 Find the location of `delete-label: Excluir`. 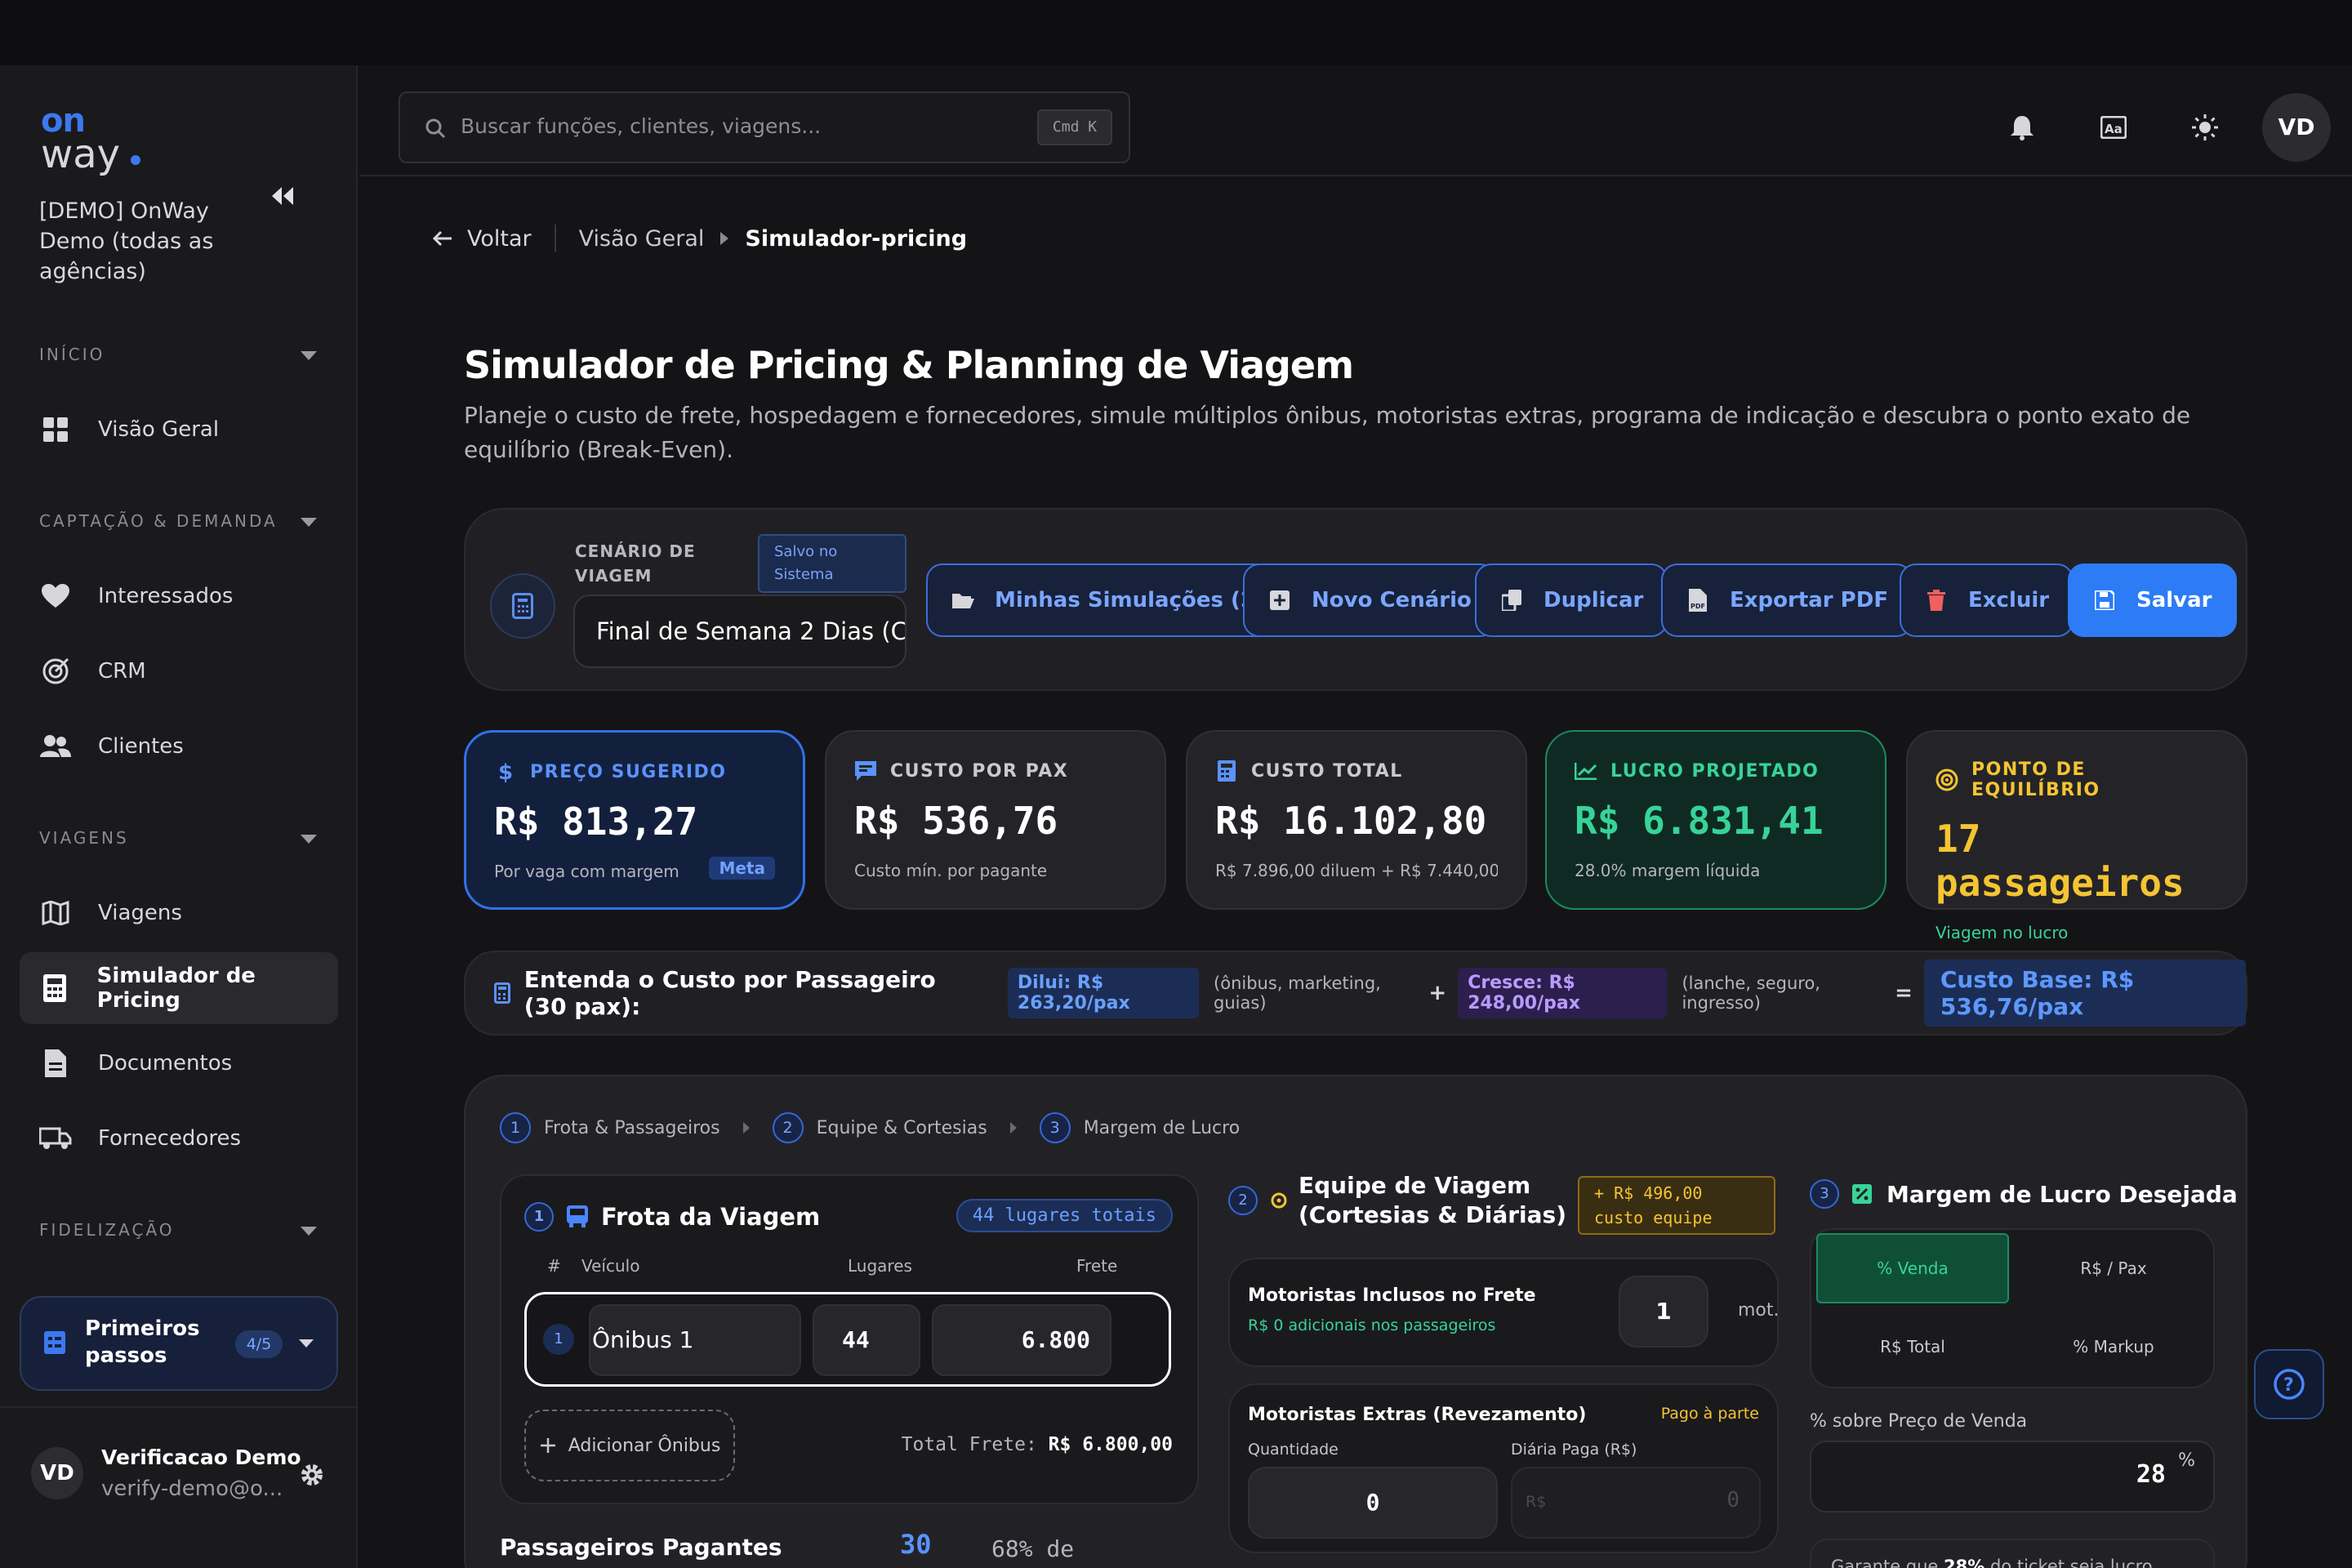

delete-label: Excluir is located at coordinates (2009, 600).